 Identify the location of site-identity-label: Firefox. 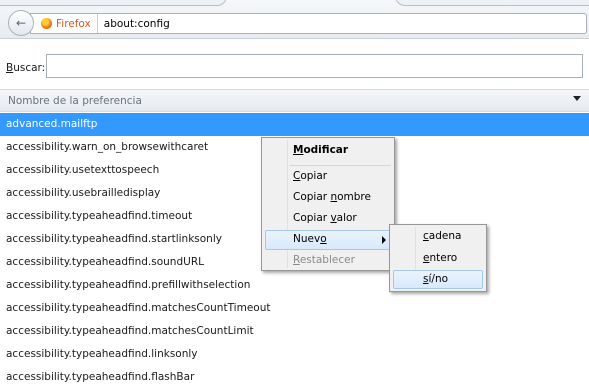
(73, 23).